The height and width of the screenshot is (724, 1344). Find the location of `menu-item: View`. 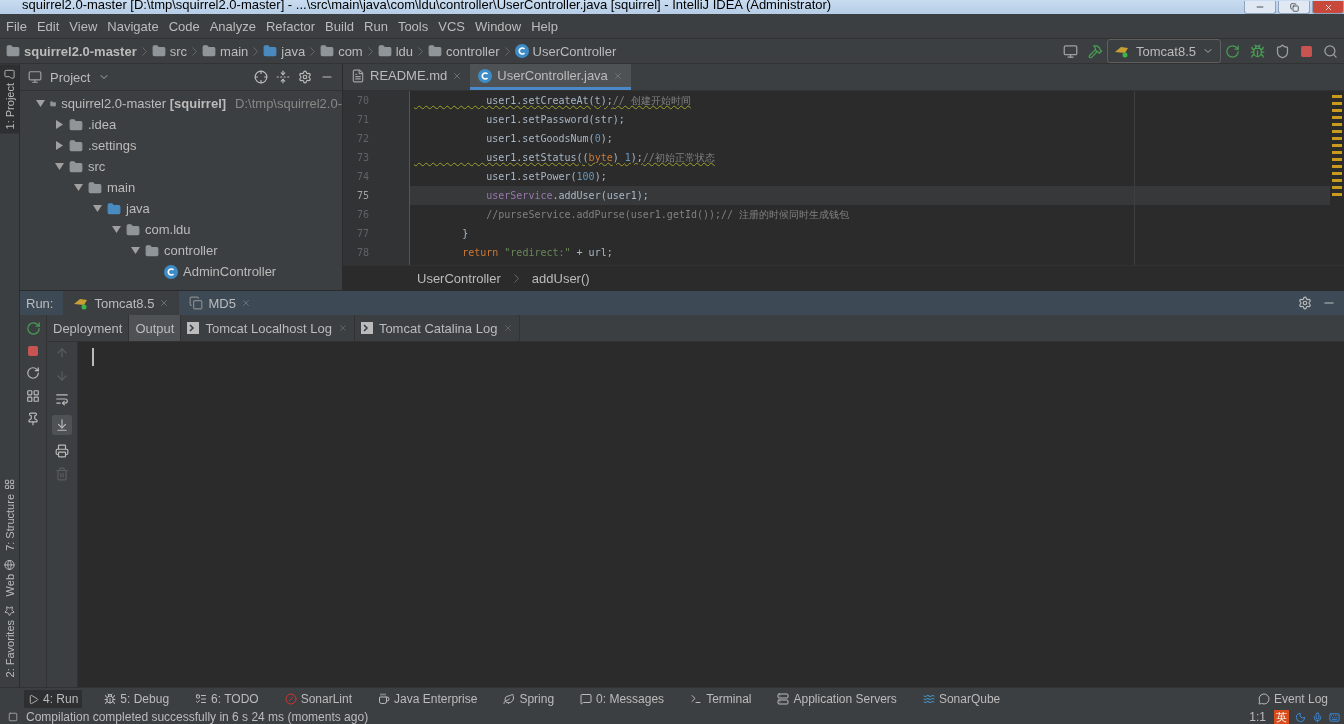

menu-item: View is located at coordinates (84, 26).